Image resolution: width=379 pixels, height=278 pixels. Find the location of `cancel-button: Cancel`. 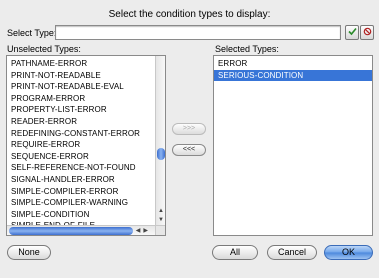

cancel-button: Cancel is located at coordinates (292, 252).